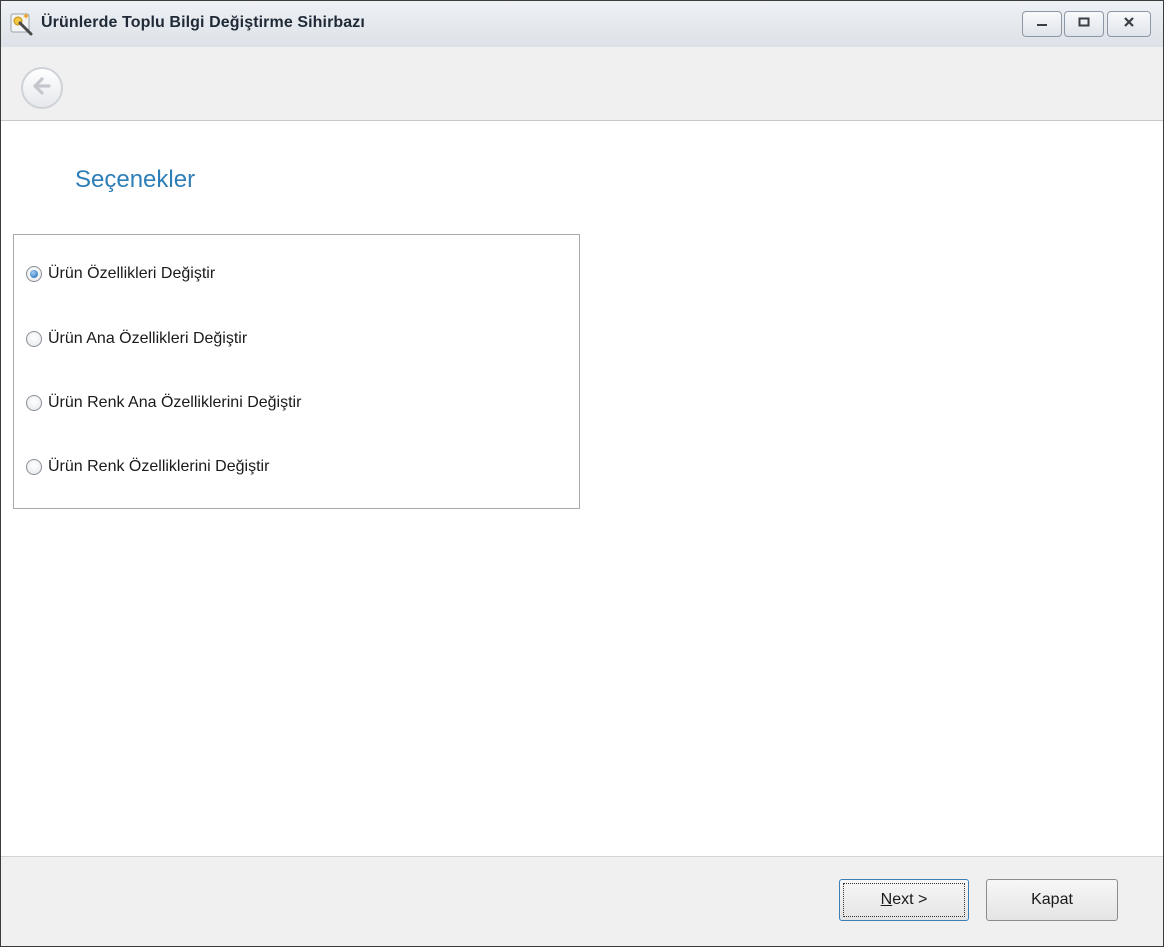 This screenshot has width=1166, height=949. I want to click on option-urun-renk-ozellikleri: Ürün Renk Özelliklerini Değiştir, so click(147, 467).